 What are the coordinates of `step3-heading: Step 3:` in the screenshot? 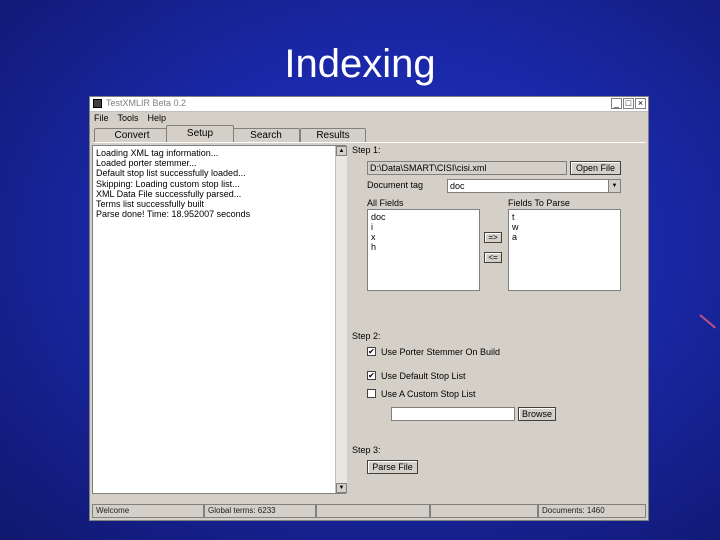 It's located at (366, 450).